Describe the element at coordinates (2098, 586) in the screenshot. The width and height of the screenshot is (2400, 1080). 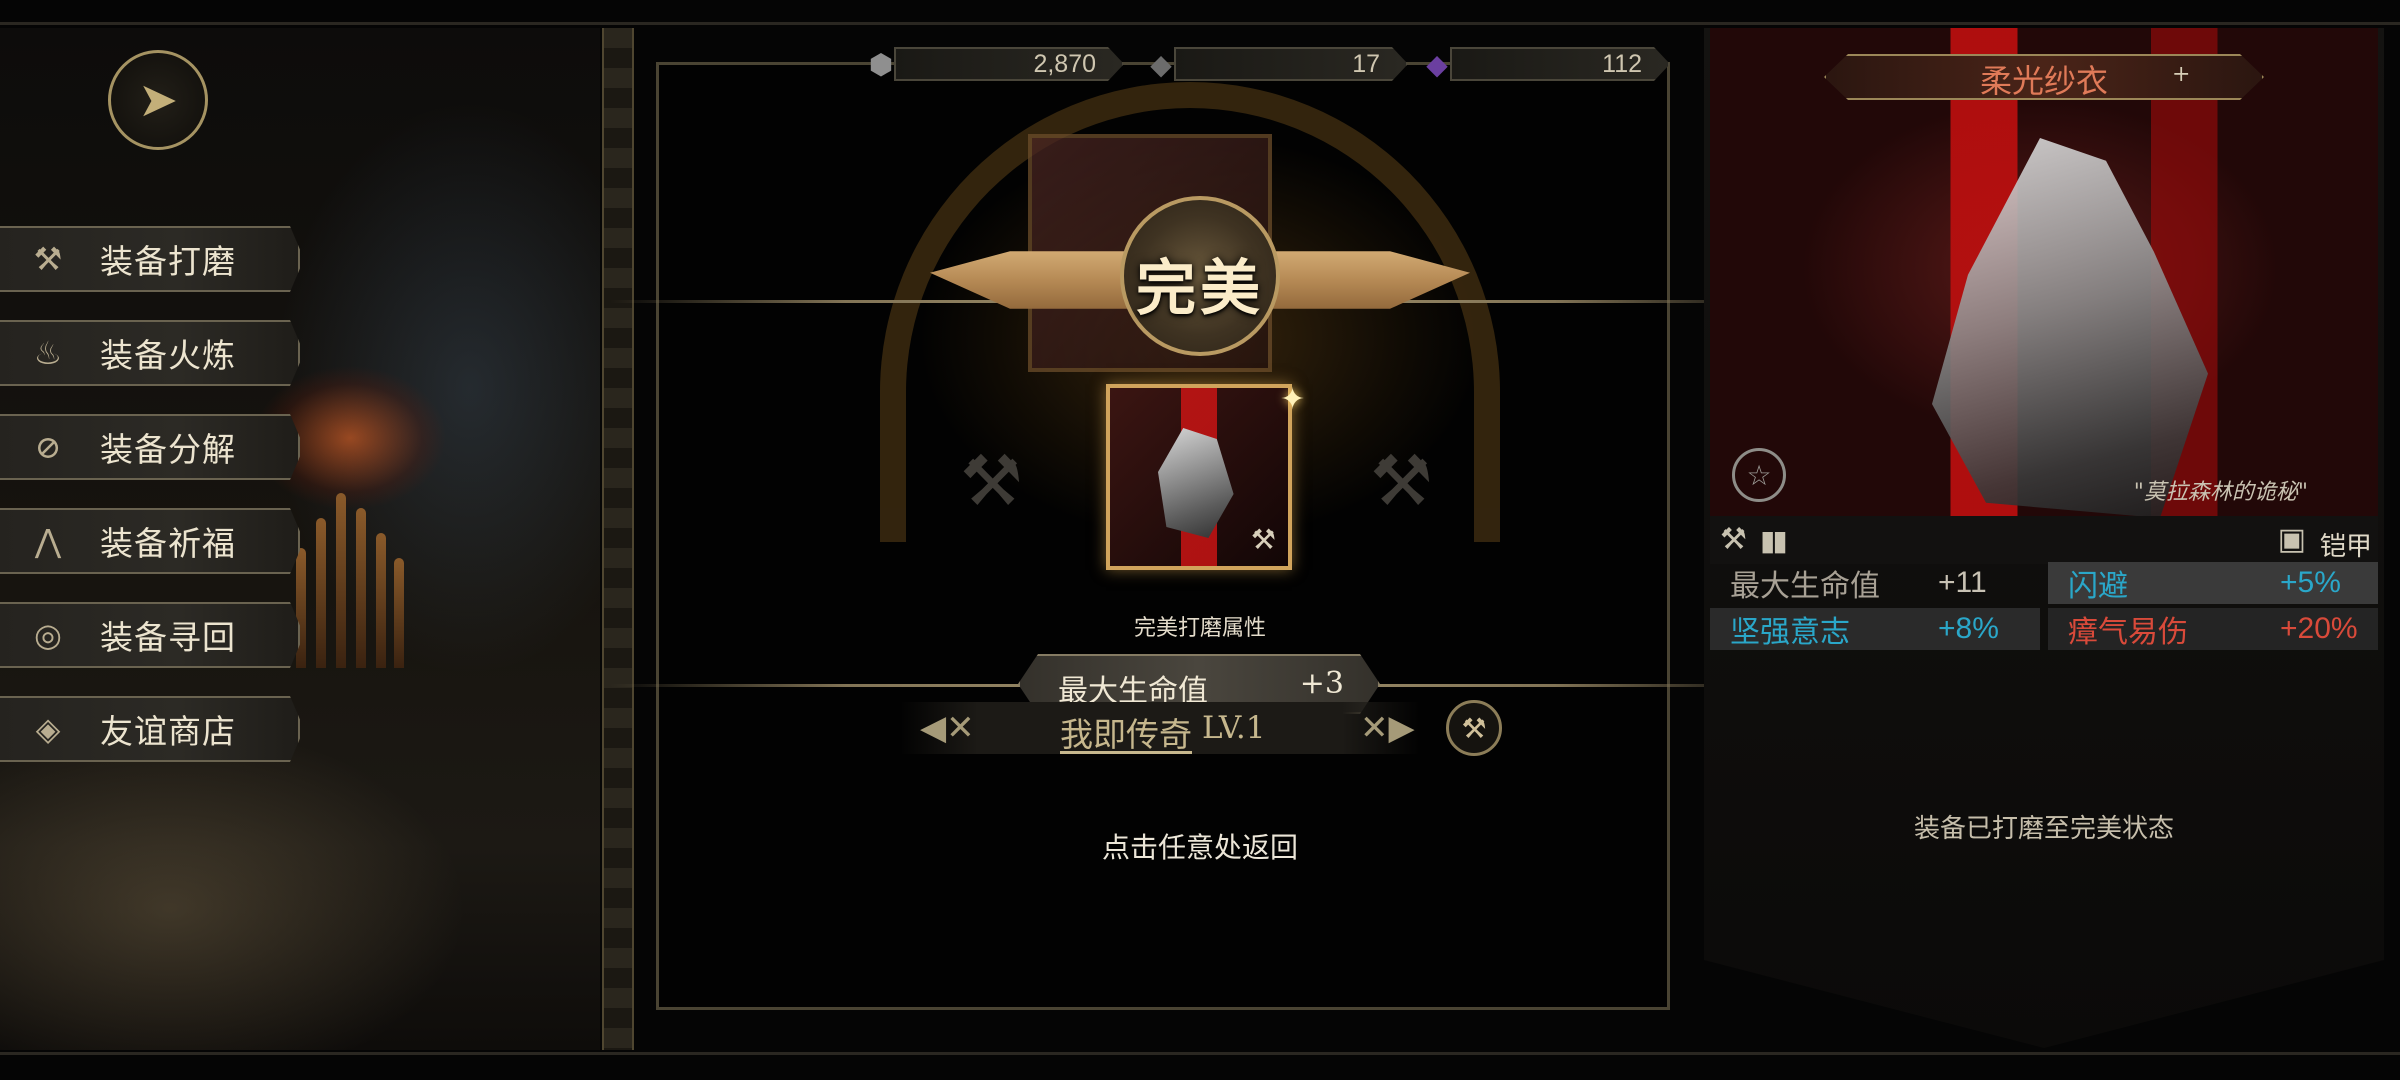
I see `item-stat-name: 闪避` at that location.